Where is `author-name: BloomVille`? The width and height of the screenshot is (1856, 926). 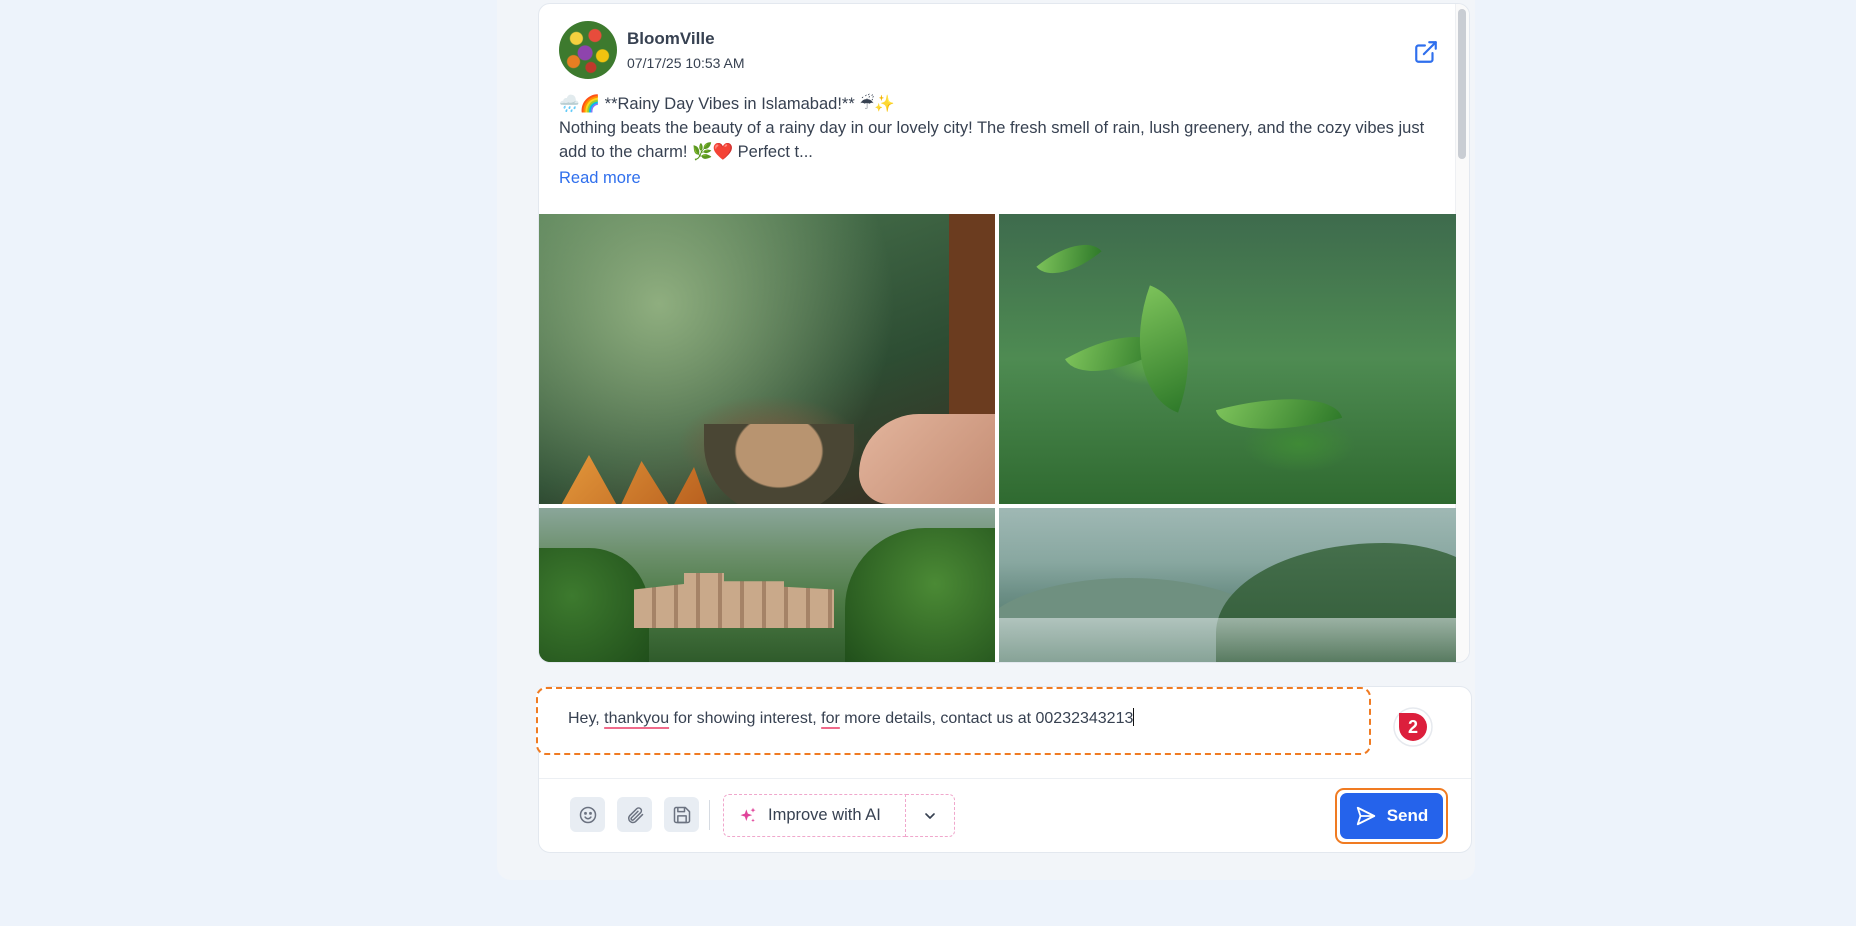 author-name: BloomVille is located at coordinates (671, 38).